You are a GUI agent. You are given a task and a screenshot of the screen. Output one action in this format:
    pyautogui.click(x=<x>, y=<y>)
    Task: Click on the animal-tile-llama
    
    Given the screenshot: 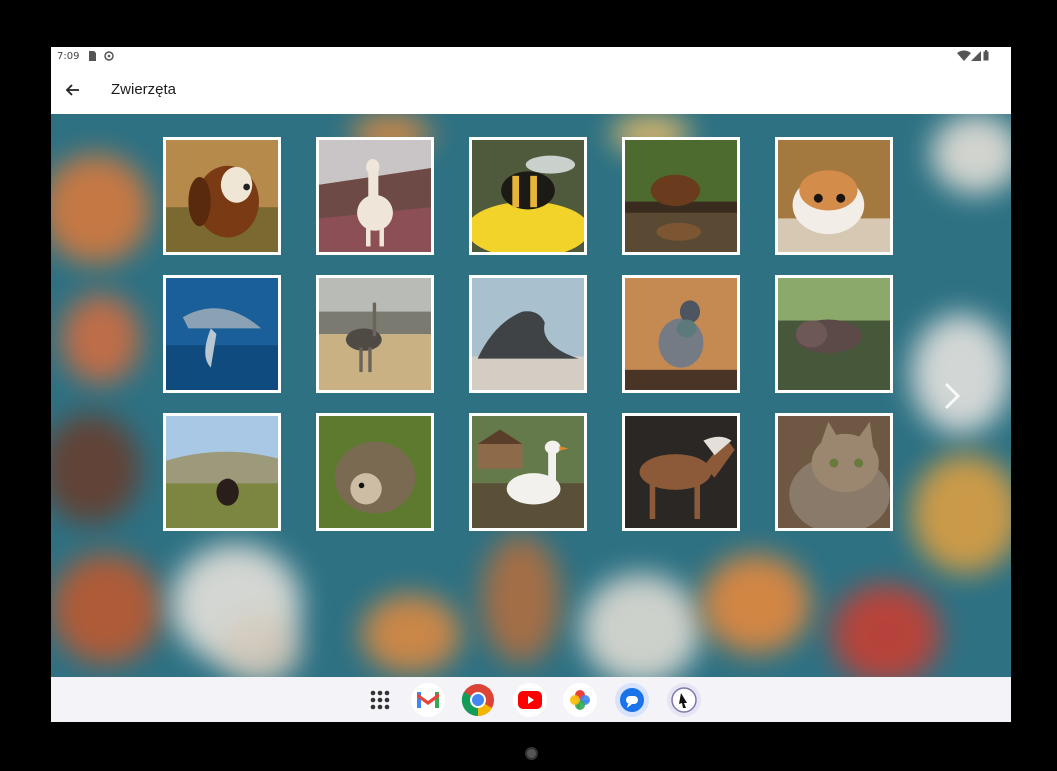 What is the action you would take?
    pyautogui.click(x=375, y=196)
    